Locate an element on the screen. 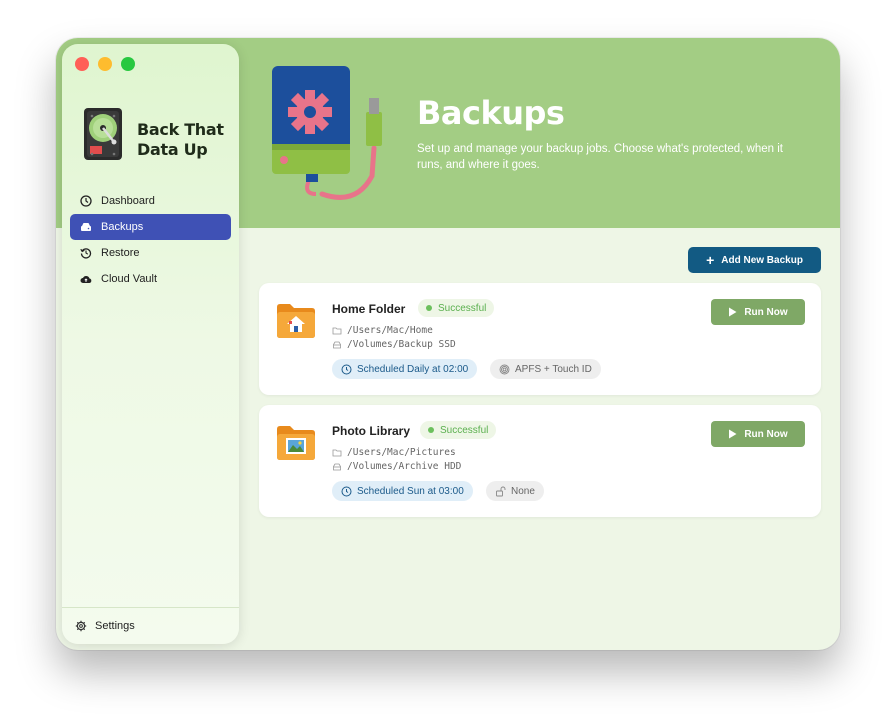 The height and width of the screenshot is (724, 896). source-path-text: /Users/Mac/Pictures is located at coordinates (401, 452).